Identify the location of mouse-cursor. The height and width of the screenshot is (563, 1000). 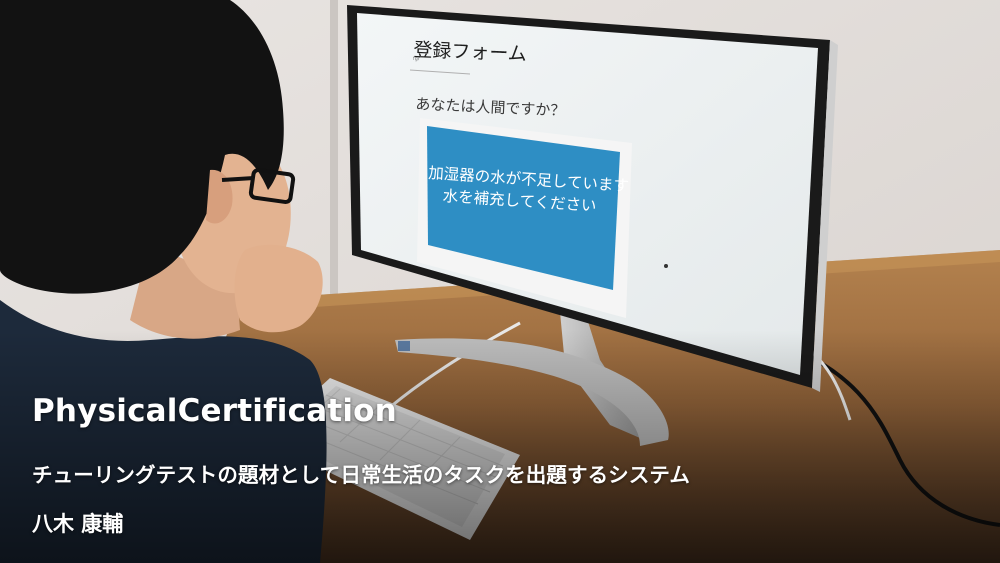
(666, 266).